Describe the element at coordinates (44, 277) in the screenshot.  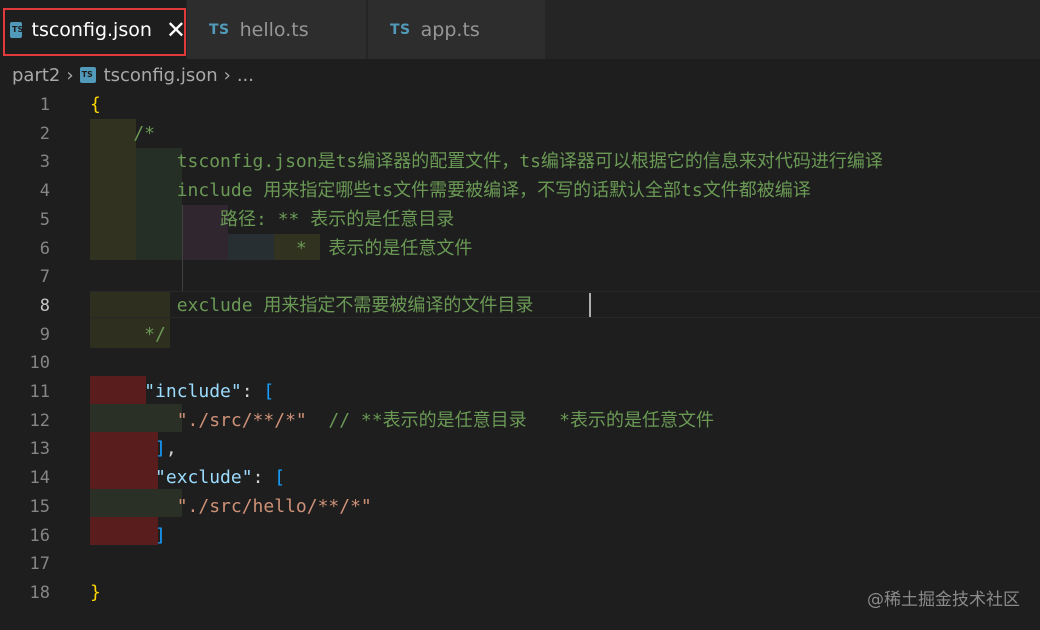
I see `line-number: 7` at that location.